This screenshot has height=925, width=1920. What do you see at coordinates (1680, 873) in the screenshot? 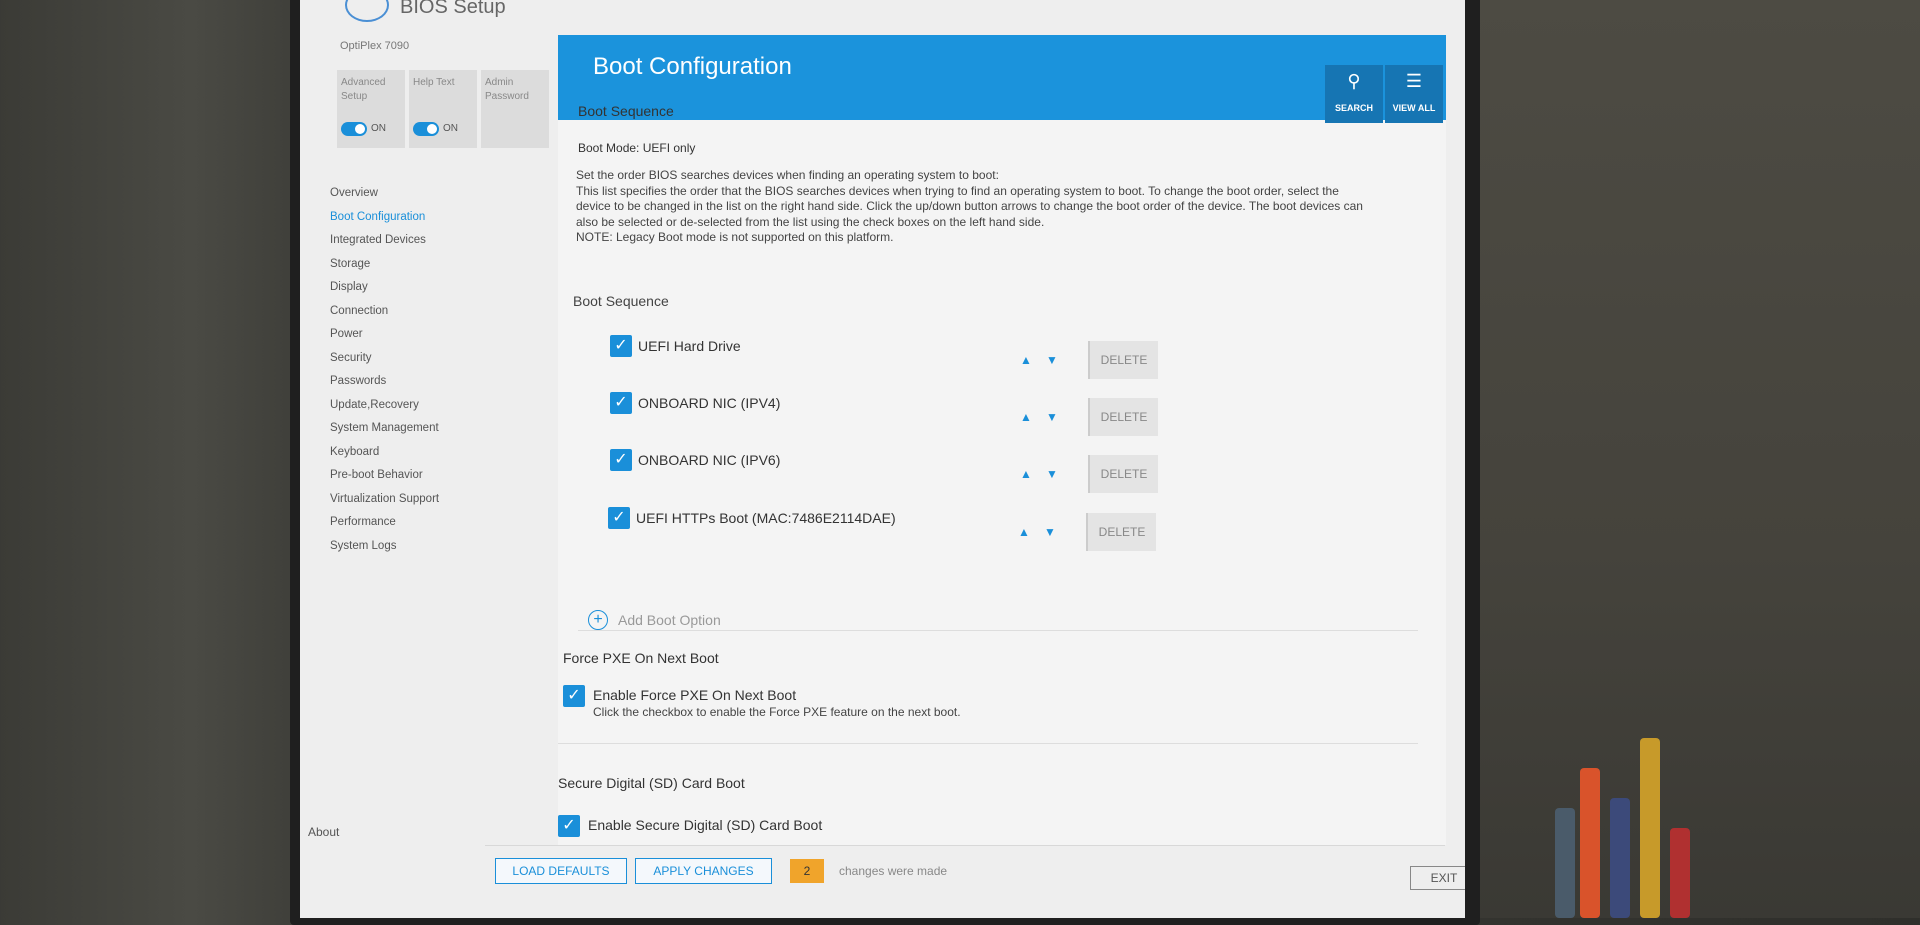
I see `pen-red` at bounding box center [1680, 873].